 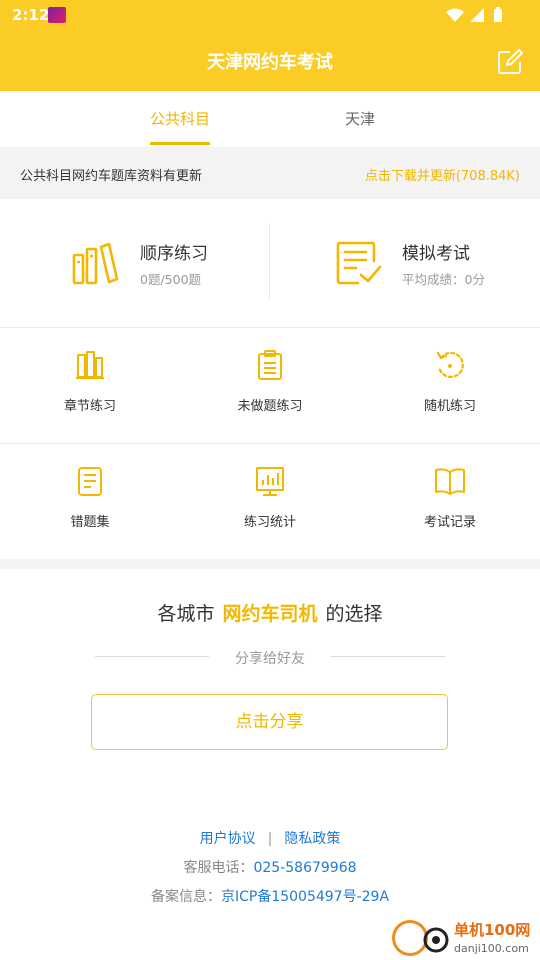 I want to click on service-phone: 客服电话：025-58679968, so click(x=270, y=867).